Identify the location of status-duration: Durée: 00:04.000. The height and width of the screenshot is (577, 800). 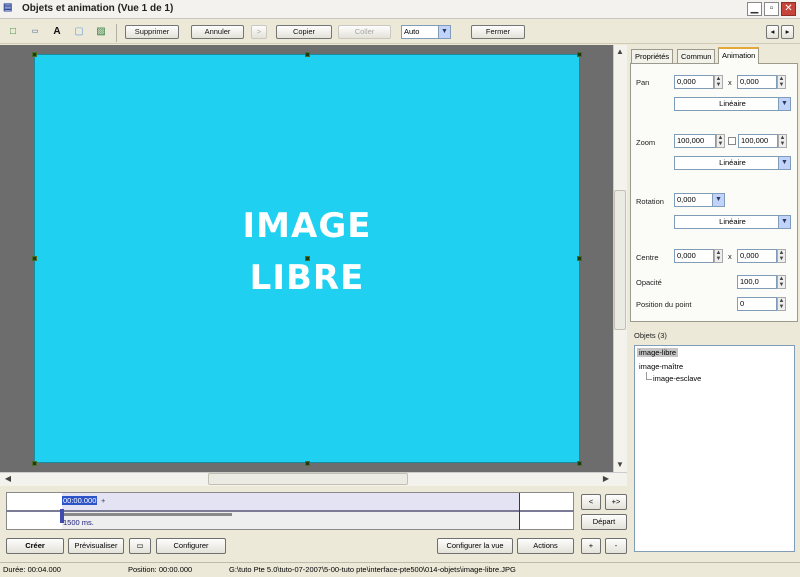
(32, 569).